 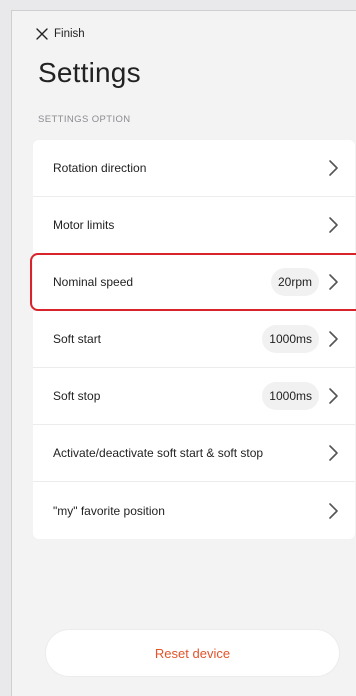 I want to click on setting-value-badge: 20rpm, so click(x=294, y=282).